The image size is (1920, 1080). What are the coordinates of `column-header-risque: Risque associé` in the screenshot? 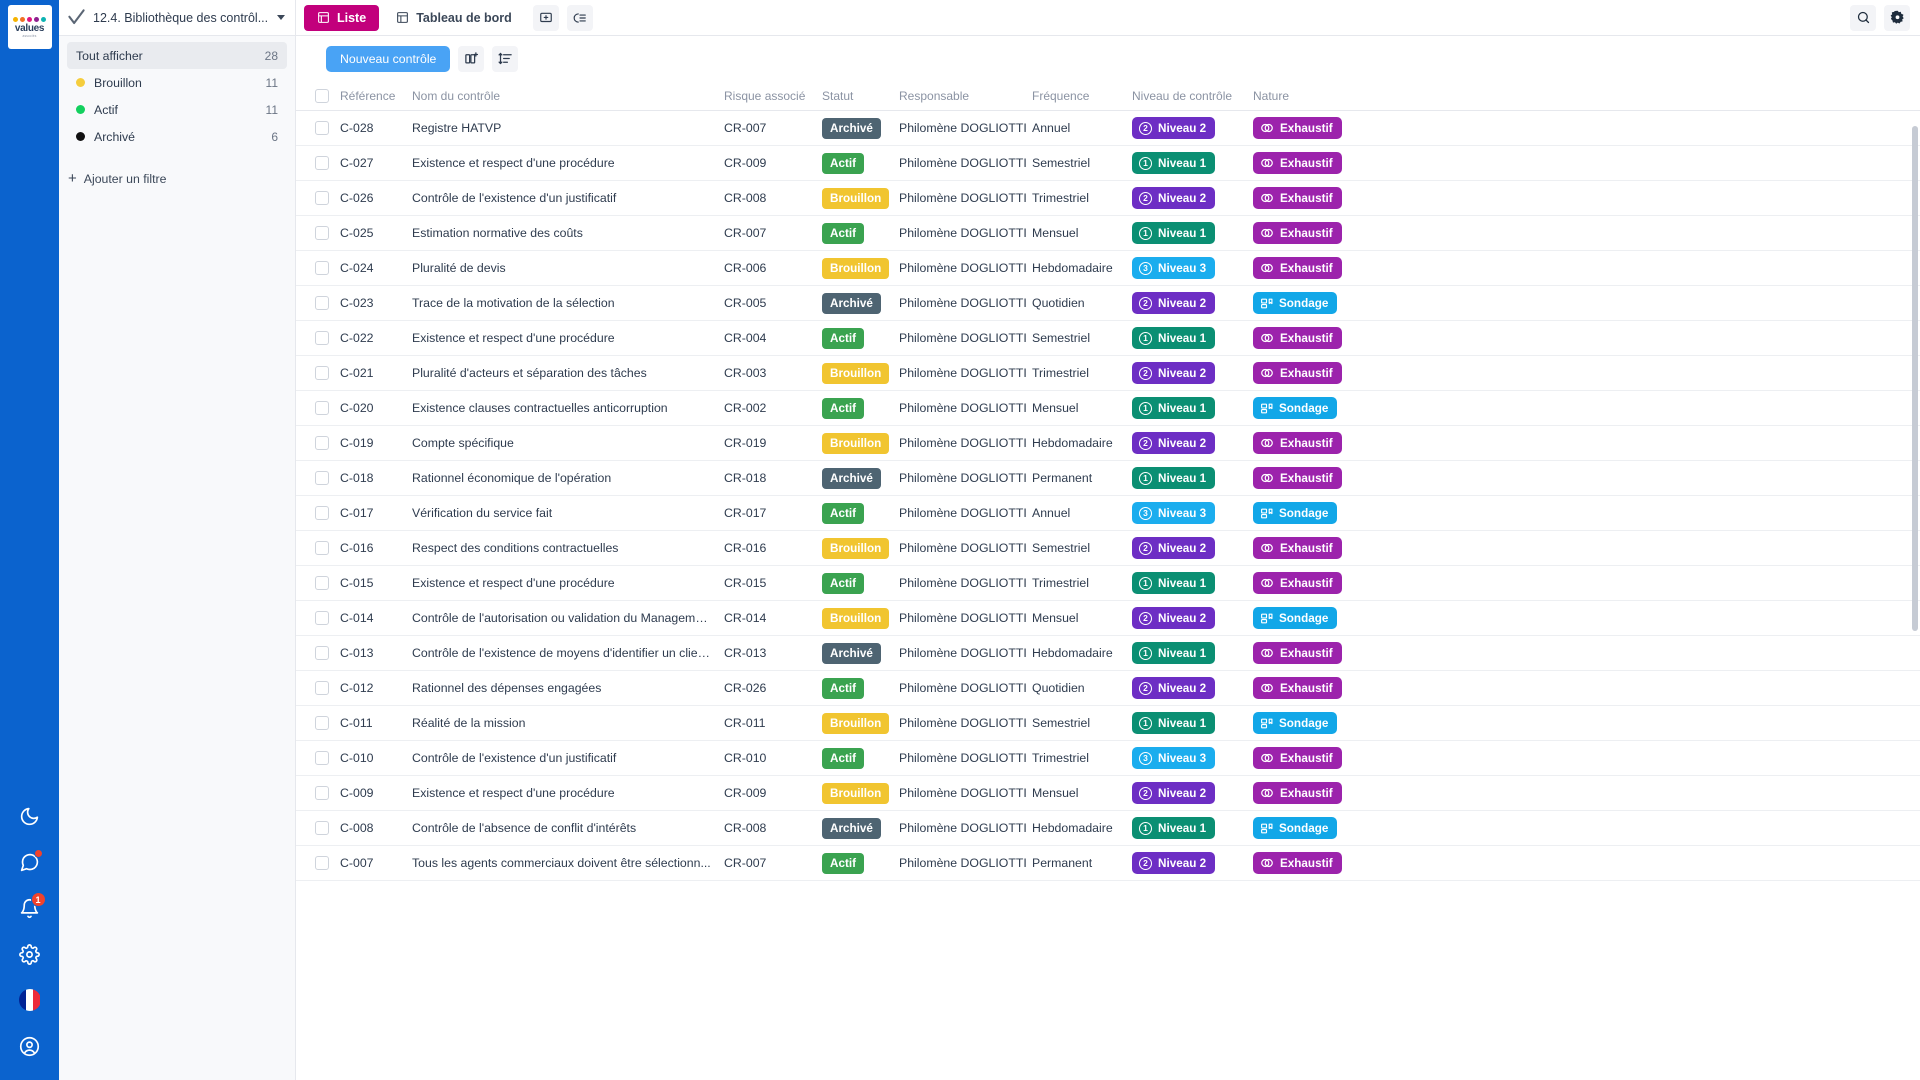 It's located at (773, 96).